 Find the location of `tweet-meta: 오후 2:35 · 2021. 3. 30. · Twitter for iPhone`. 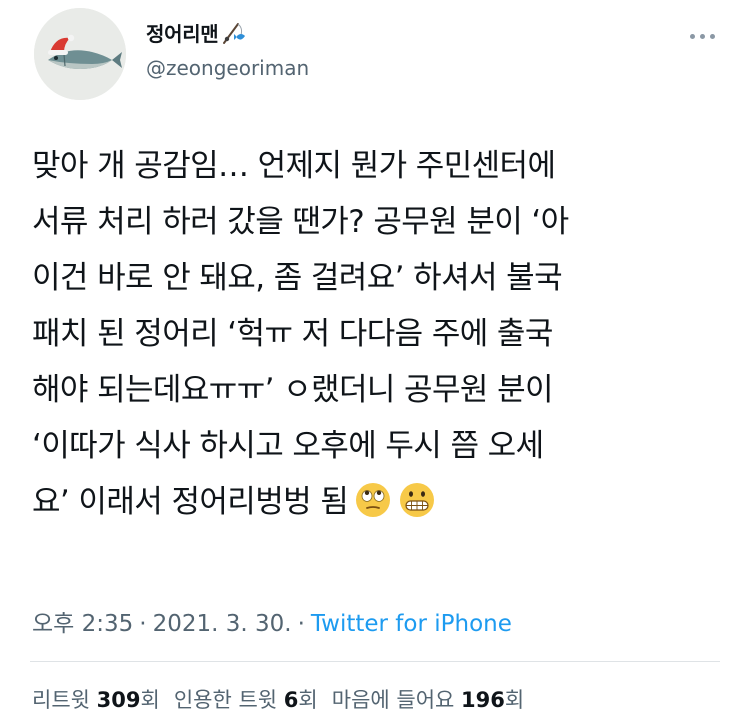

tweet-meta: 오후 2:35 · 2021. 3. 30. · Twitter for iPhone is located at coordinates (272, 621).